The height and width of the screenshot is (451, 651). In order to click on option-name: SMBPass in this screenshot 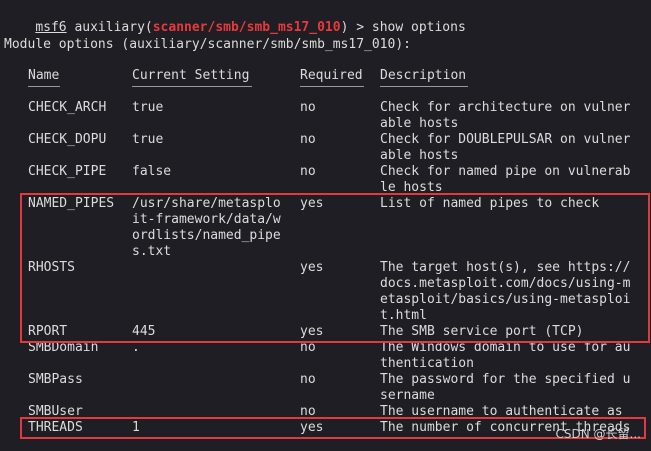, I will do `click(55, 379)`.